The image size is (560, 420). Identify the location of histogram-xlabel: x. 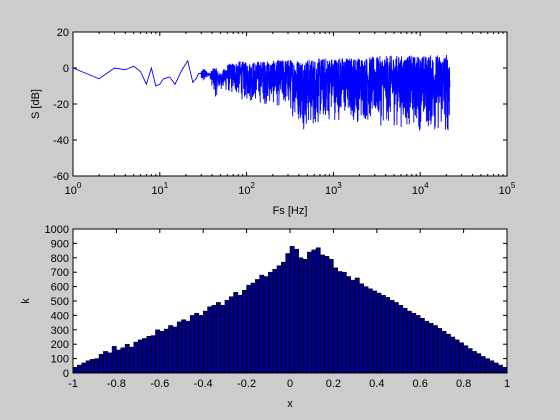
(290, 404).